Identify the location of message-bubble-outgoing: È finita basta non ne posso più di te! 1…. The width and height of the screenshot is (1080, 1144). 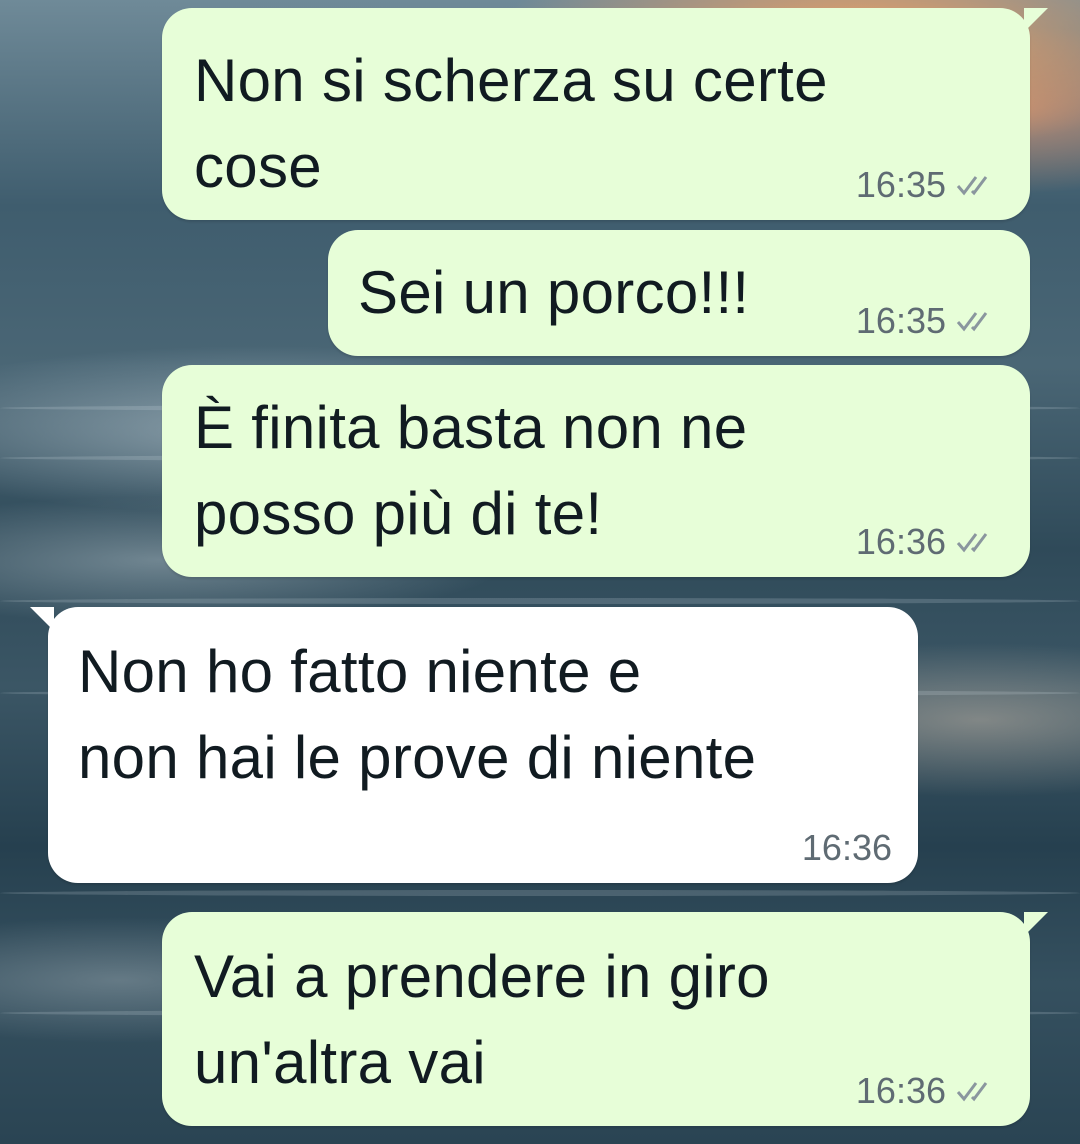
(596, 471).